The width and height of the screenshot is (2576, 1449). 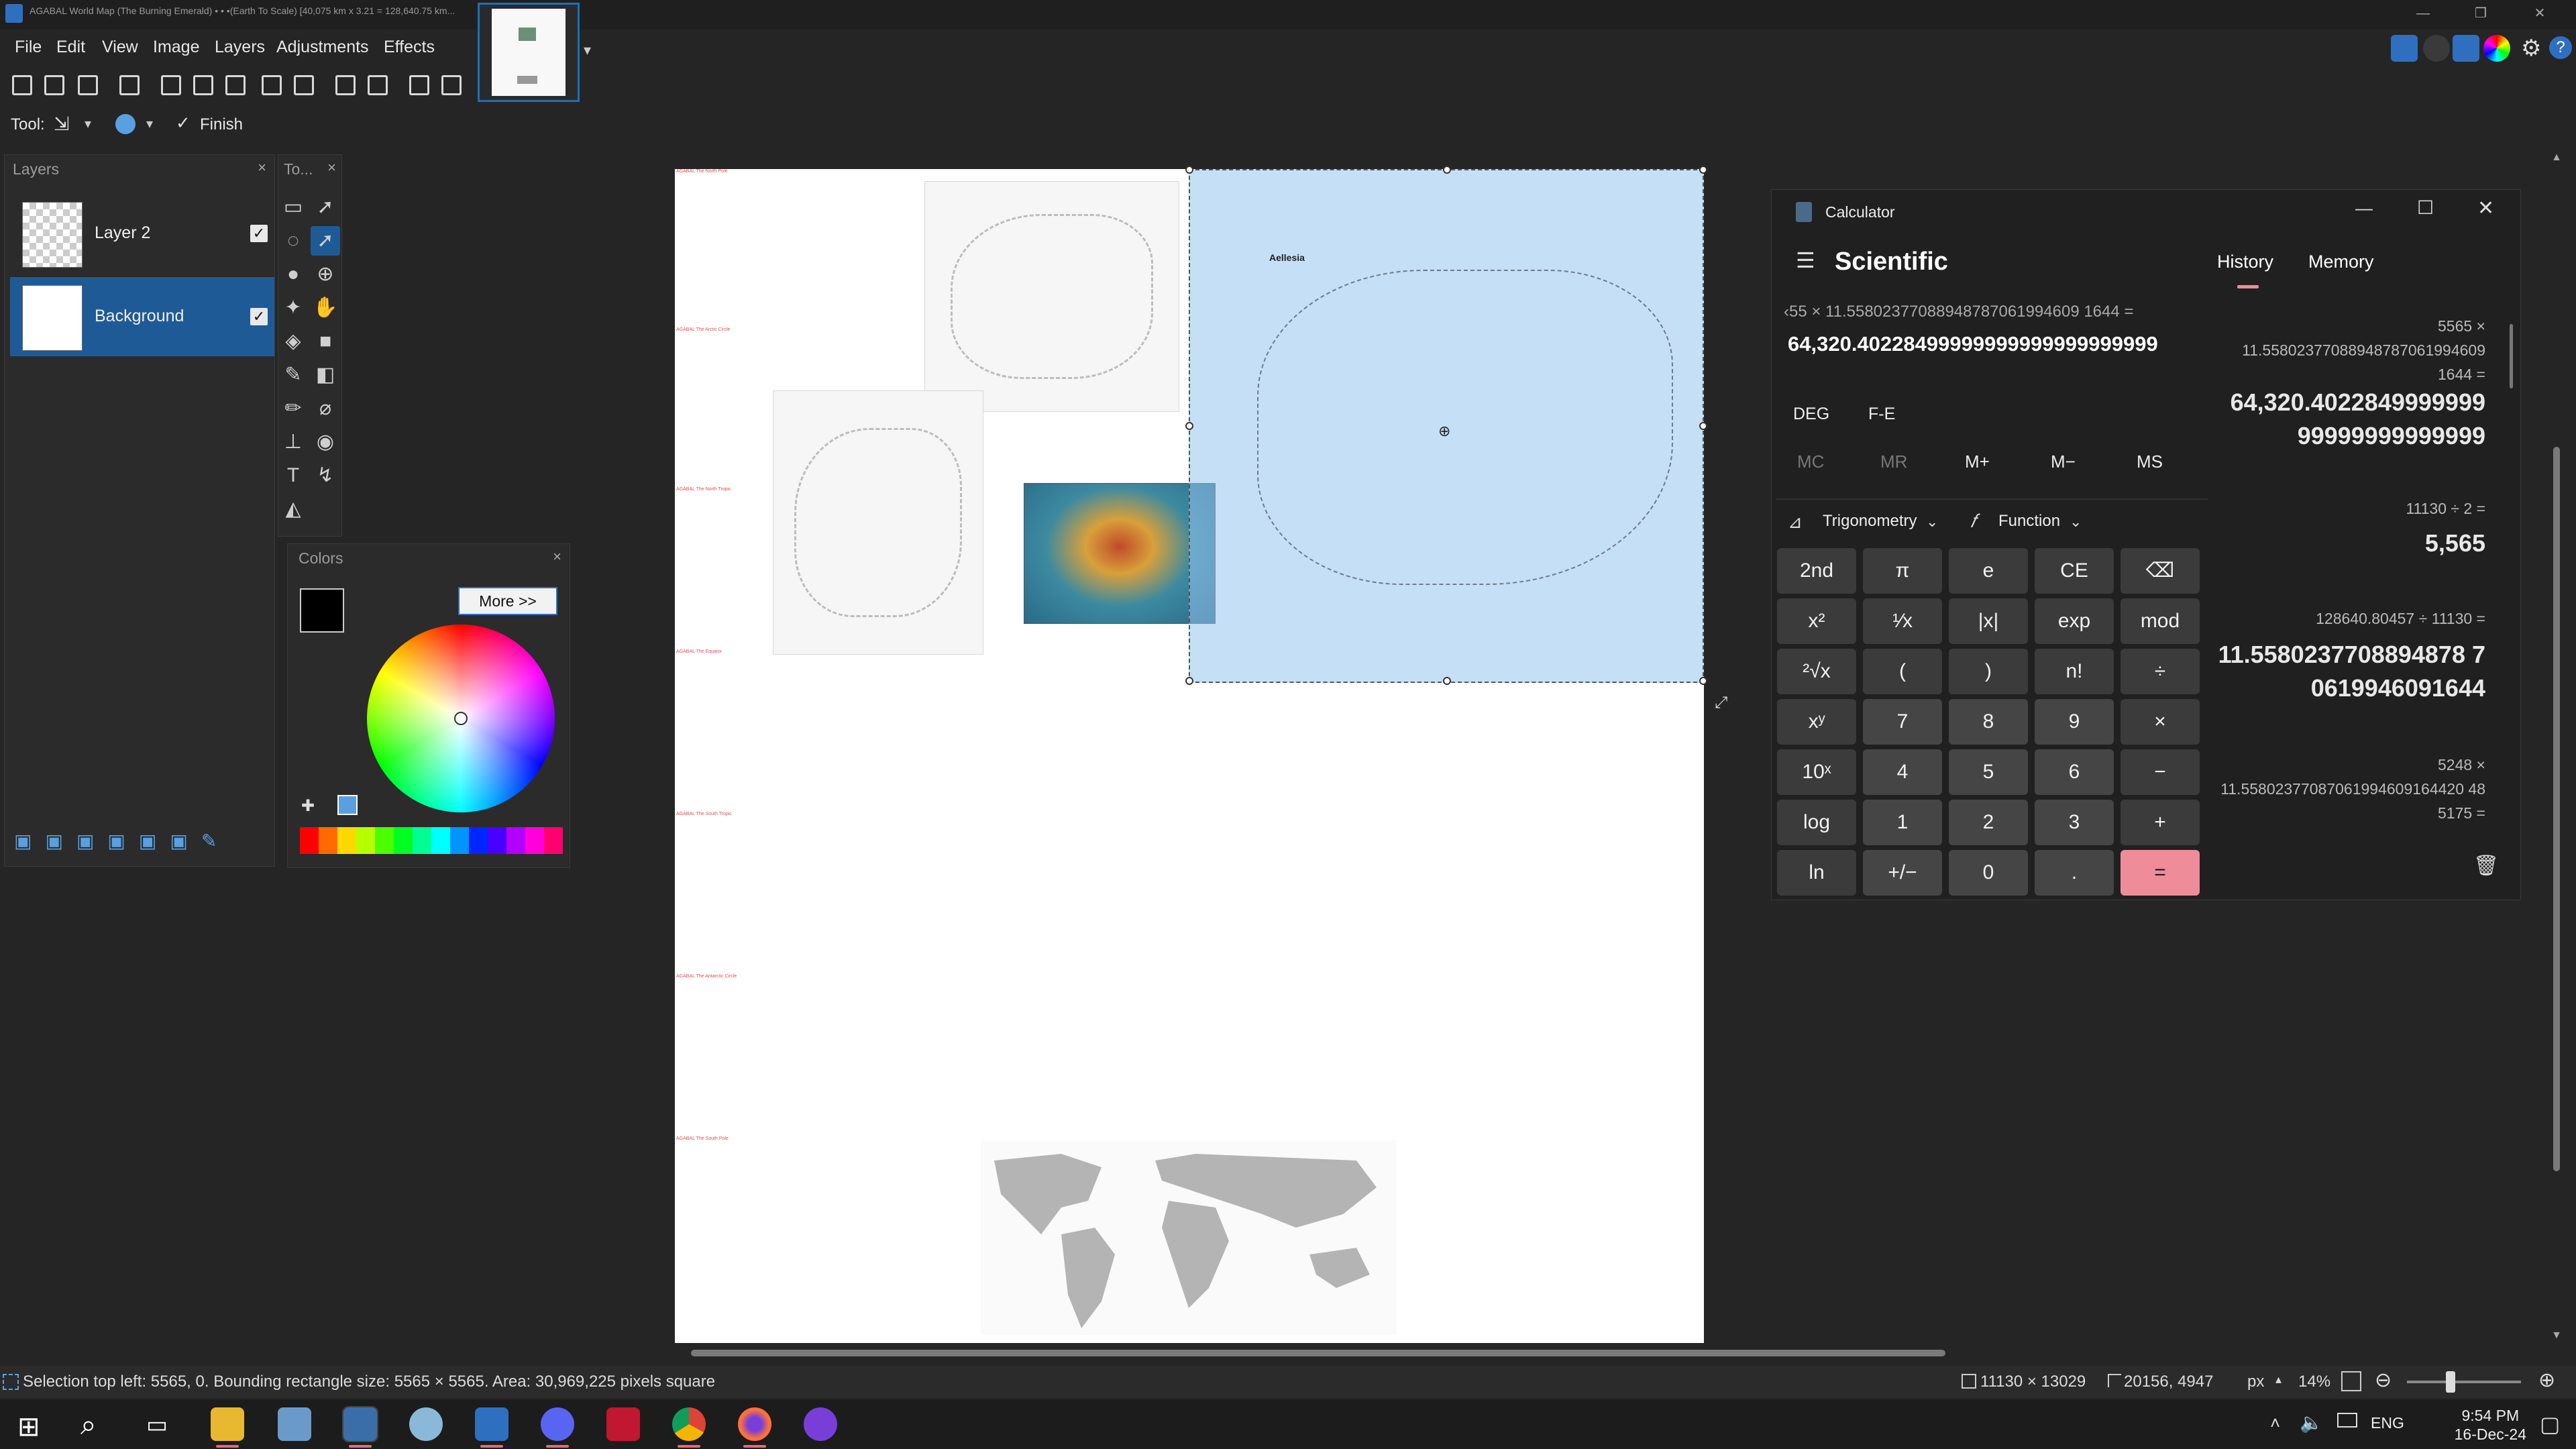 I want to click on calc-close-button: ✕, so click(x=2485, y=208).